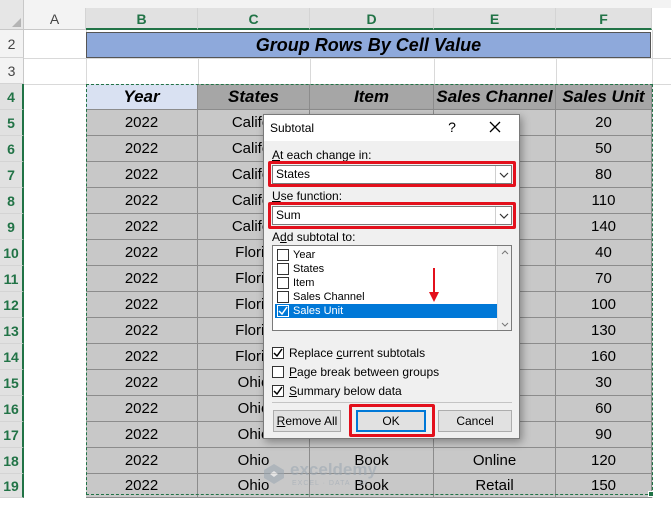 The image size is (671, 507). What do you see at coordinates (392, 174) in the screenshot?
I see `at-each-change-select: States` at bounding box center [392, 174].